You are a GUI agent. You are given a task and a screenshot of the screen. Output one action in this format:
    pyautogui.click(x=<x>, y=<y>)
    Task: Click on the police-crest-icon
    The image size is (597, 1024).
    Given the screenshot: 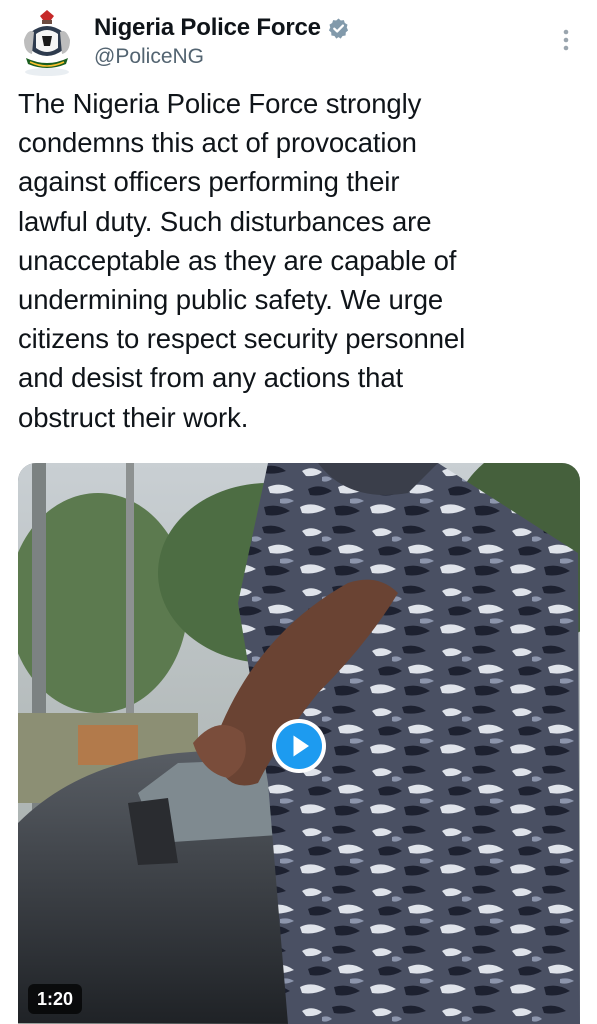 What is the action you would take?
    pyautogui.click(x=47, y=43)
    